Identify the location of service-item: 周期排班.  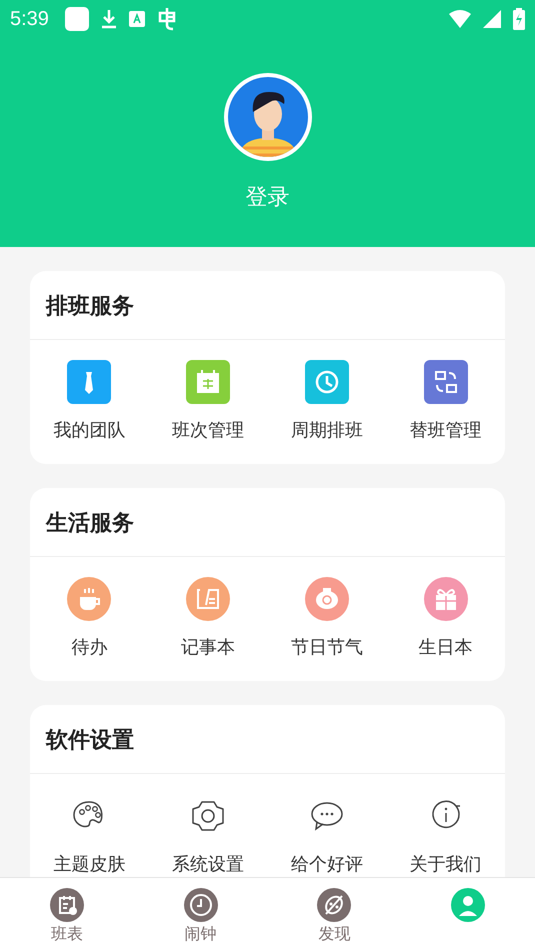
(327, 401).